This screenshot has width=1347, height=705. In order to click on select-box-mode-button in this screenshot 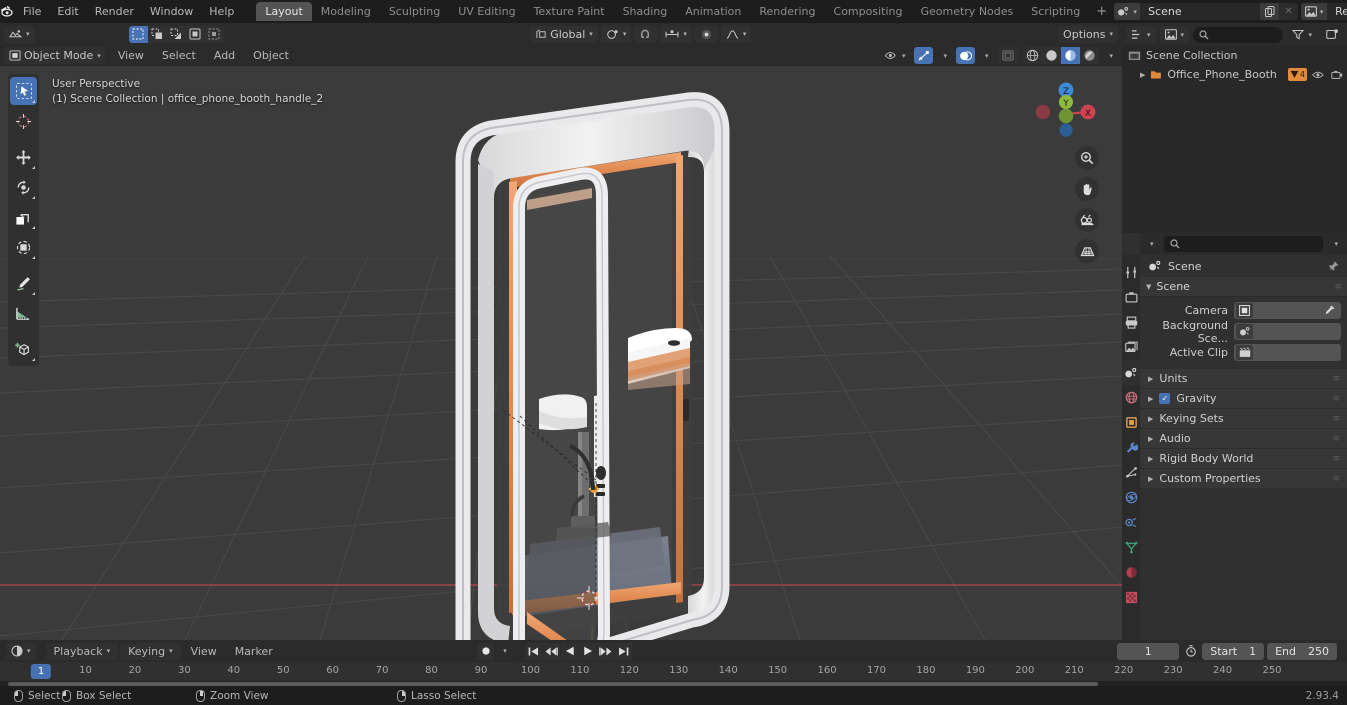, I will do `click(138, 34)`.